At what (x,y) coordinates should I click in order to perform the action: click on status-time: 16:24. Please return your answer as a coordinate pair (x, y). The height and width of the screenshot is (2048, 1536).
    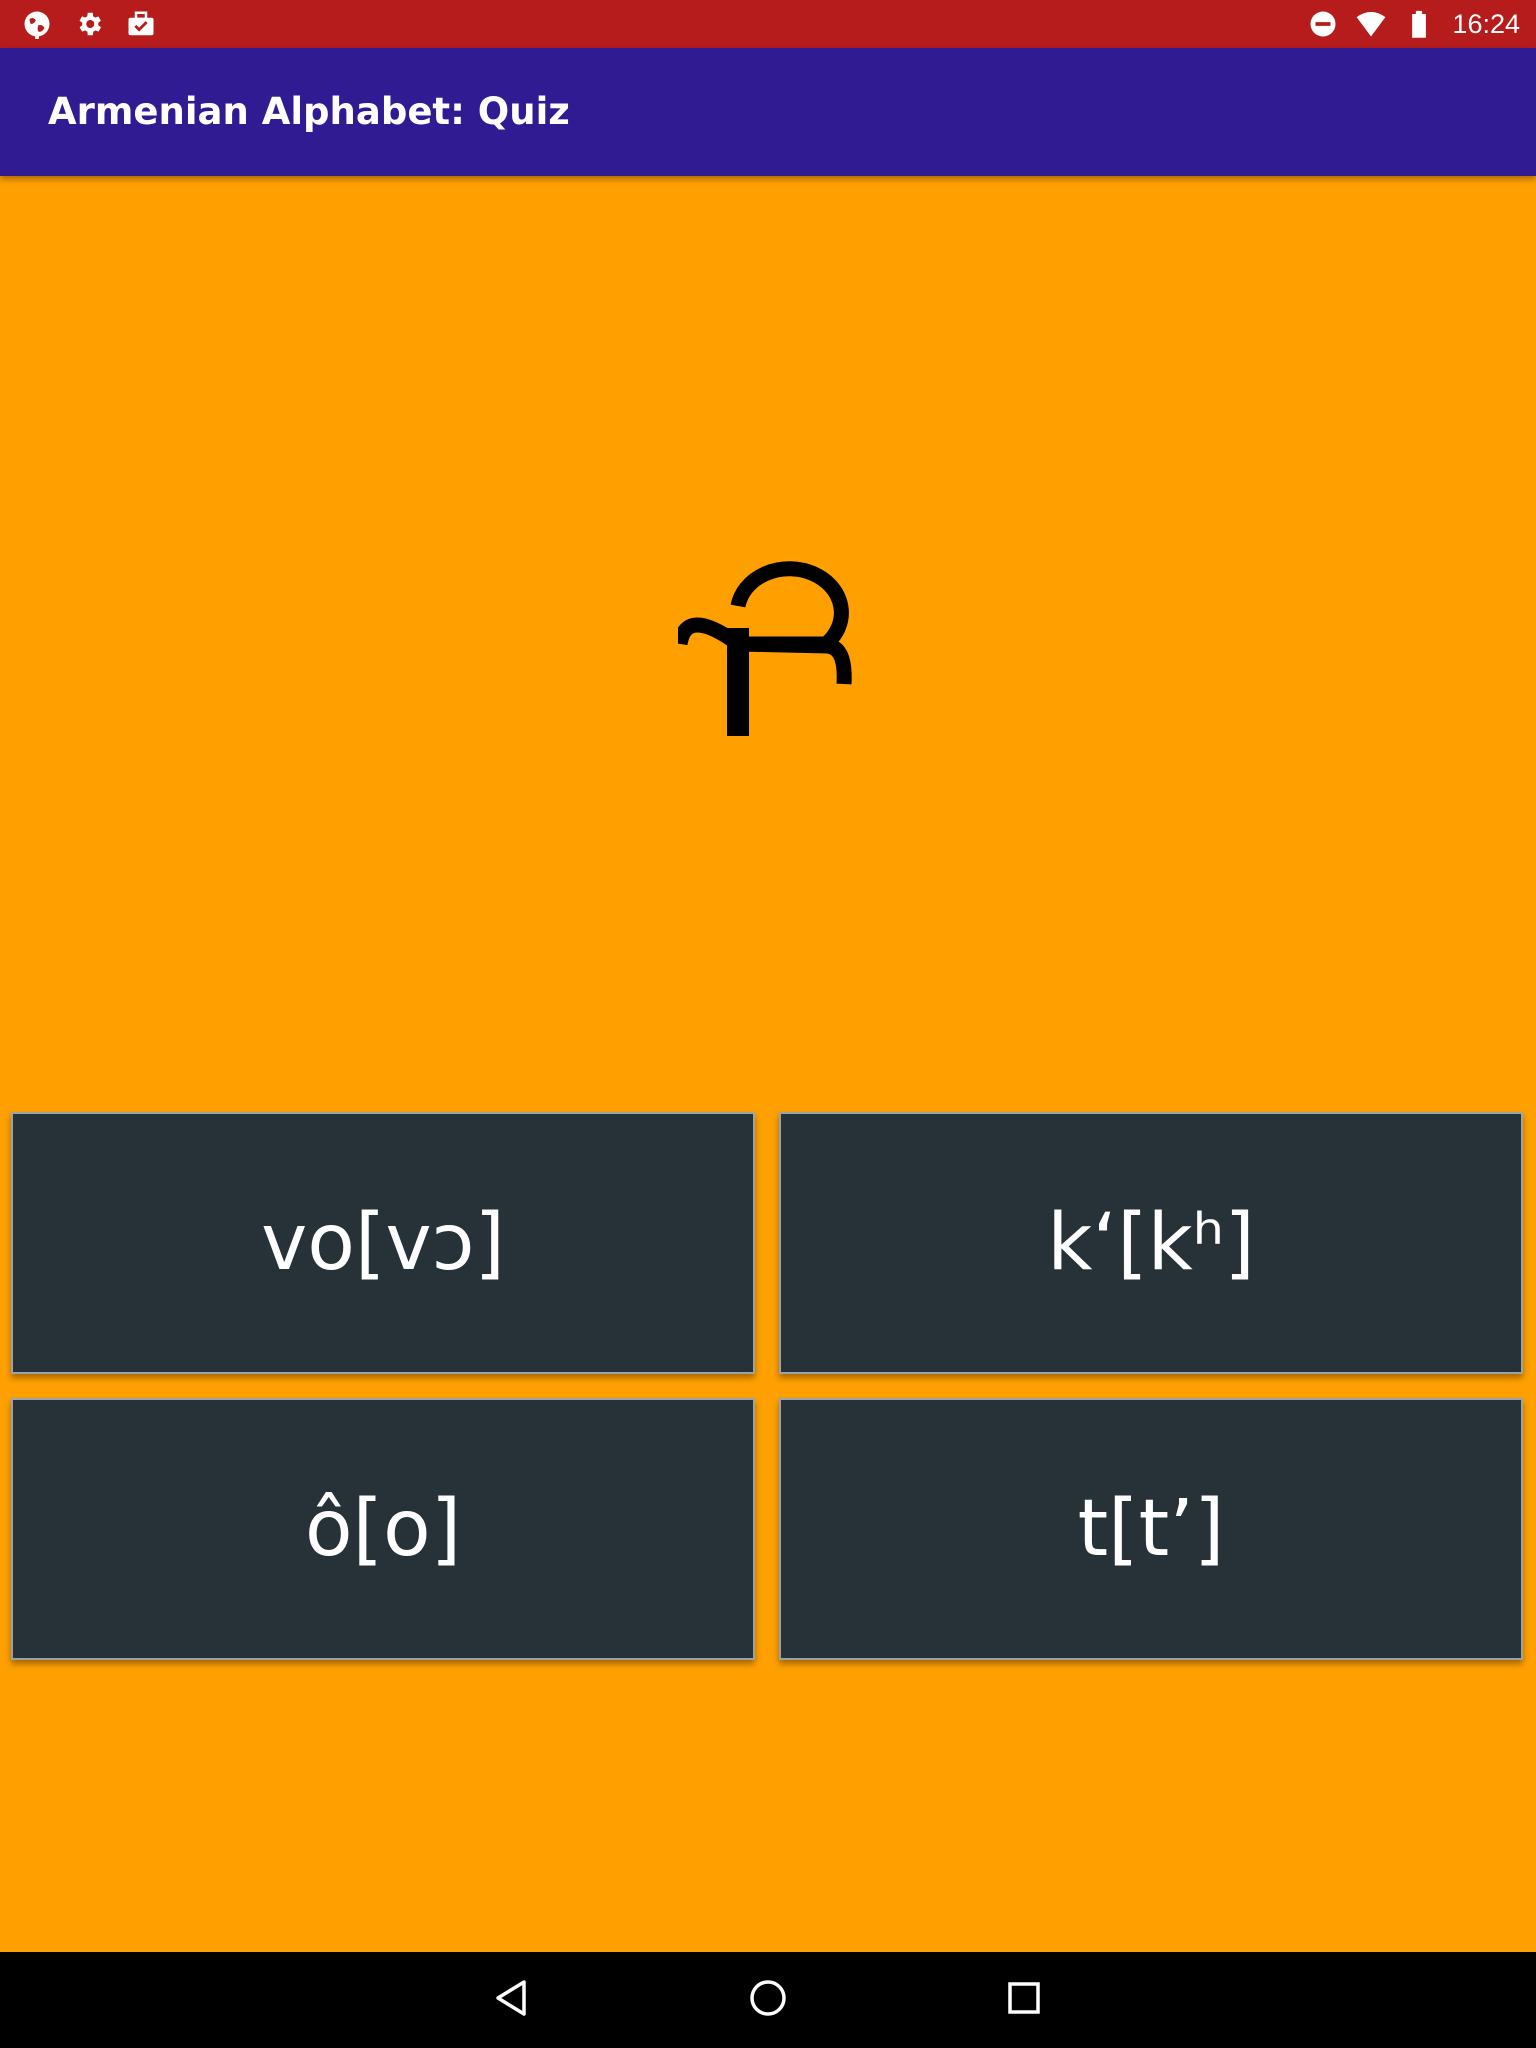
    Looking at the image, I should click on (1486, 24).